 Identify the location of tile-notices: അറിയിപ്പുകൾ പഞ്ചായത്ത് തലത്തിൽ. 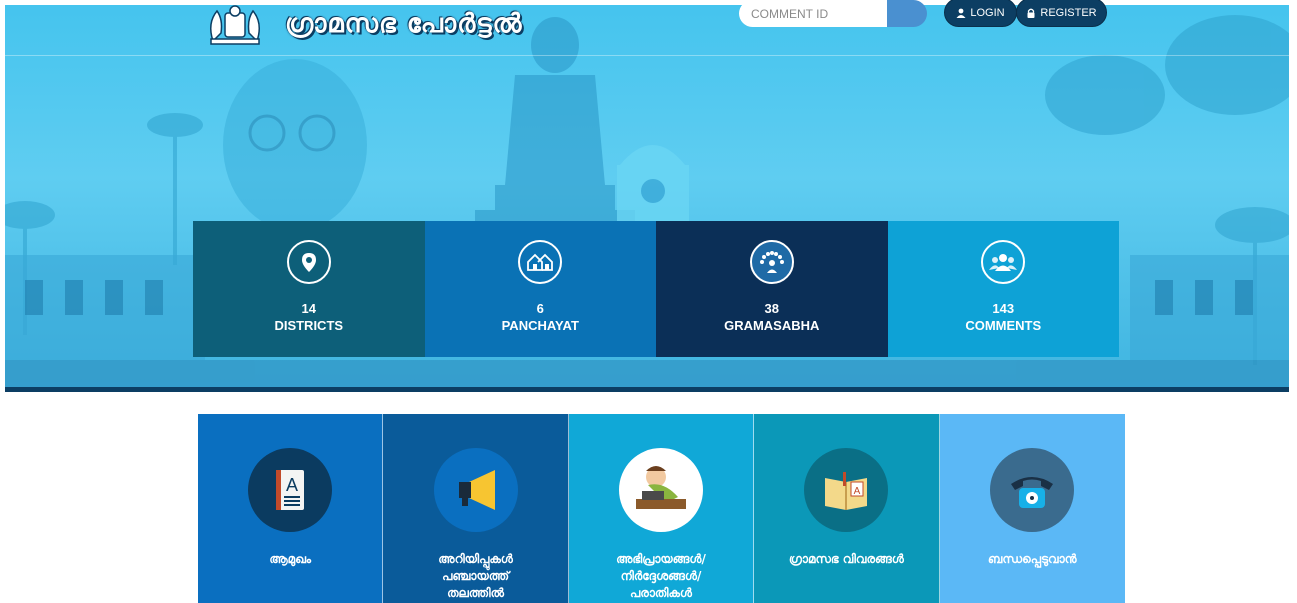
(476, 508).